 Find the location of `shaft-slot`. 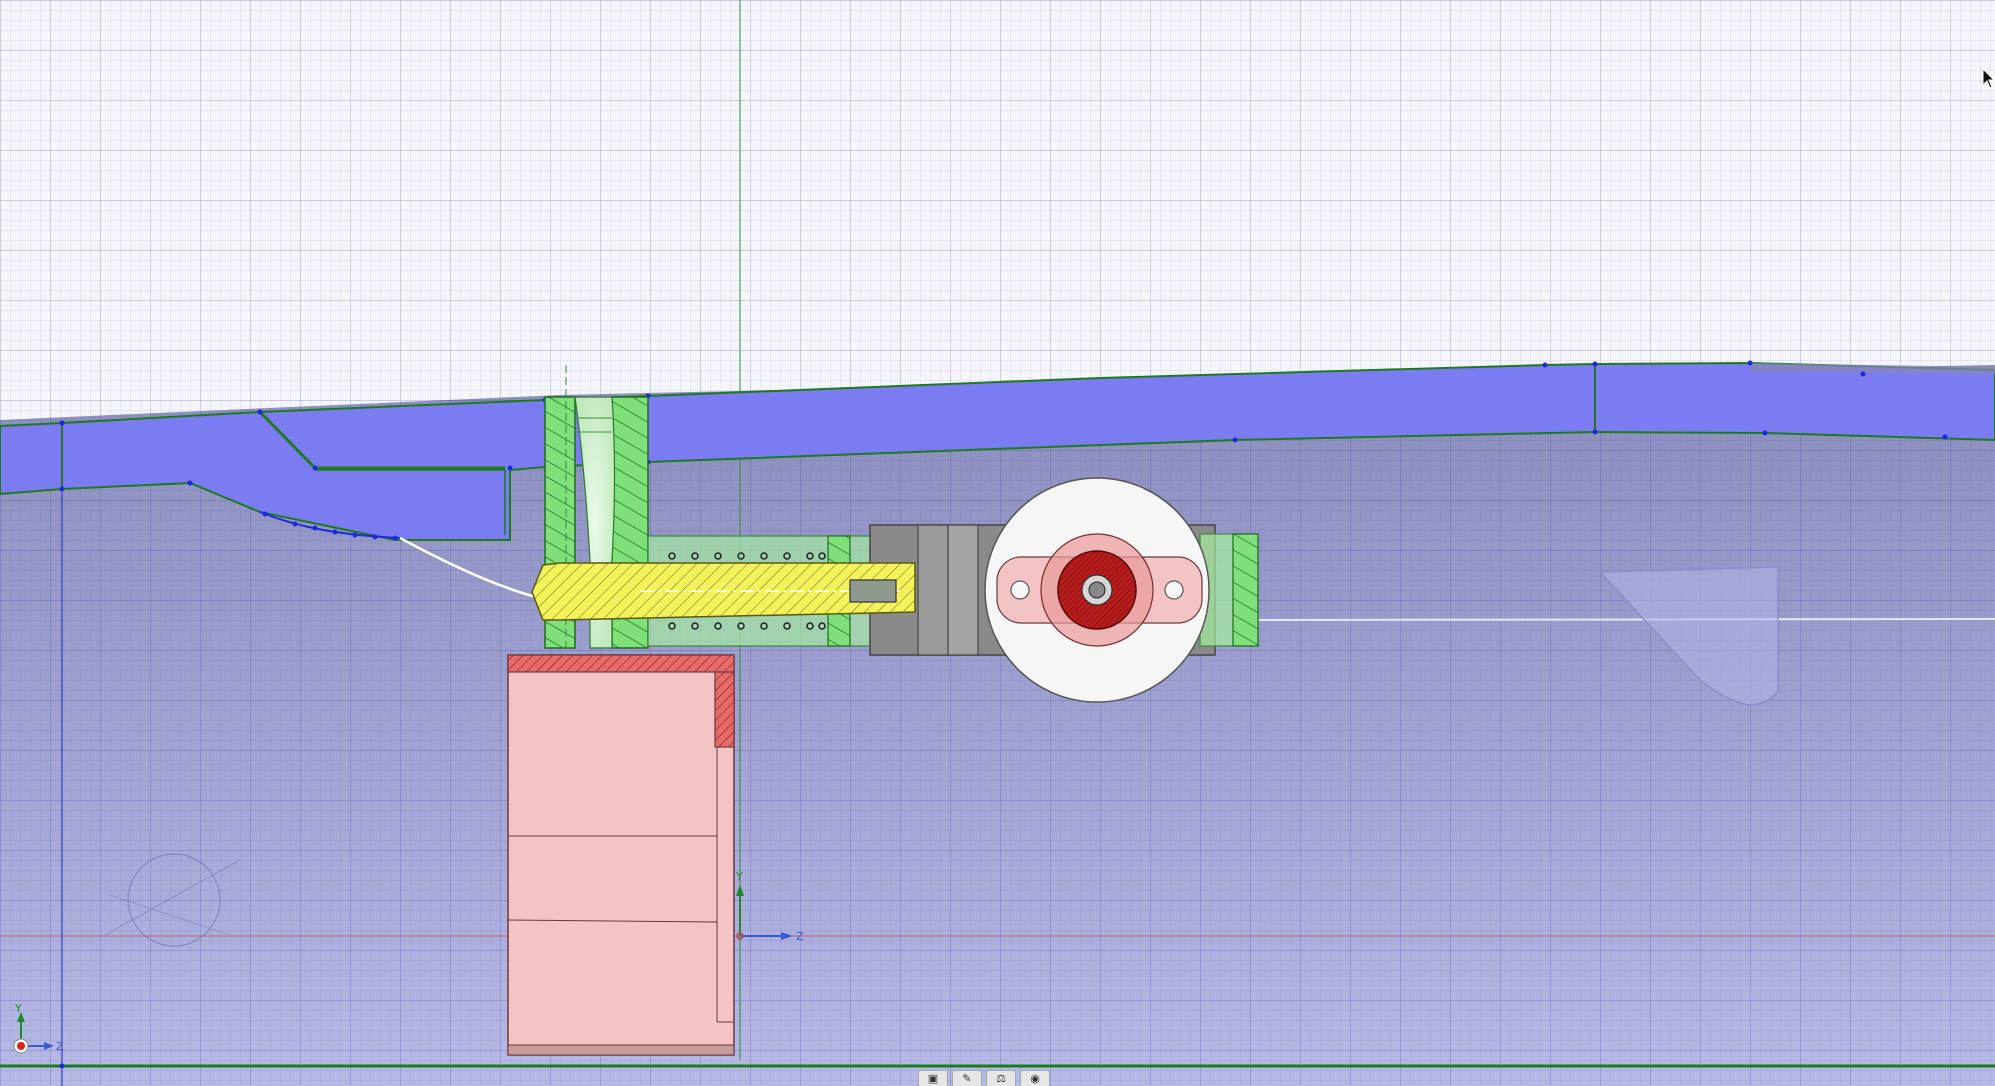

shaft-slot is located at coordinates (873, 591).